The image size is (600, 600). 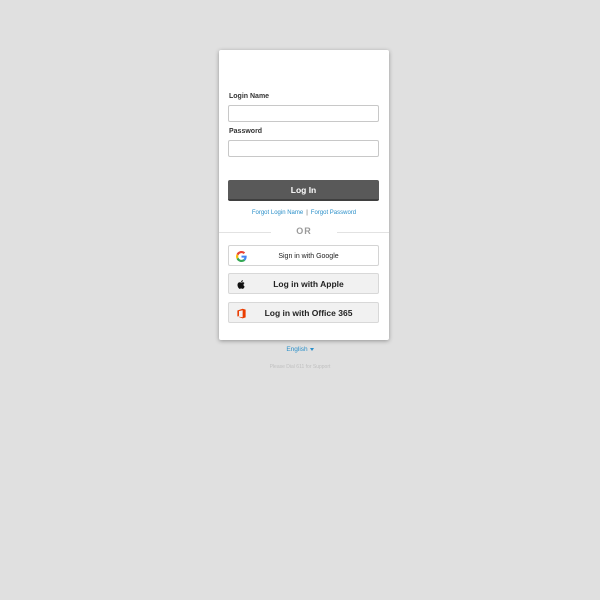 I want to click on sign-in-with-google-button: Sign in with Google, so click(x=303, y=255).